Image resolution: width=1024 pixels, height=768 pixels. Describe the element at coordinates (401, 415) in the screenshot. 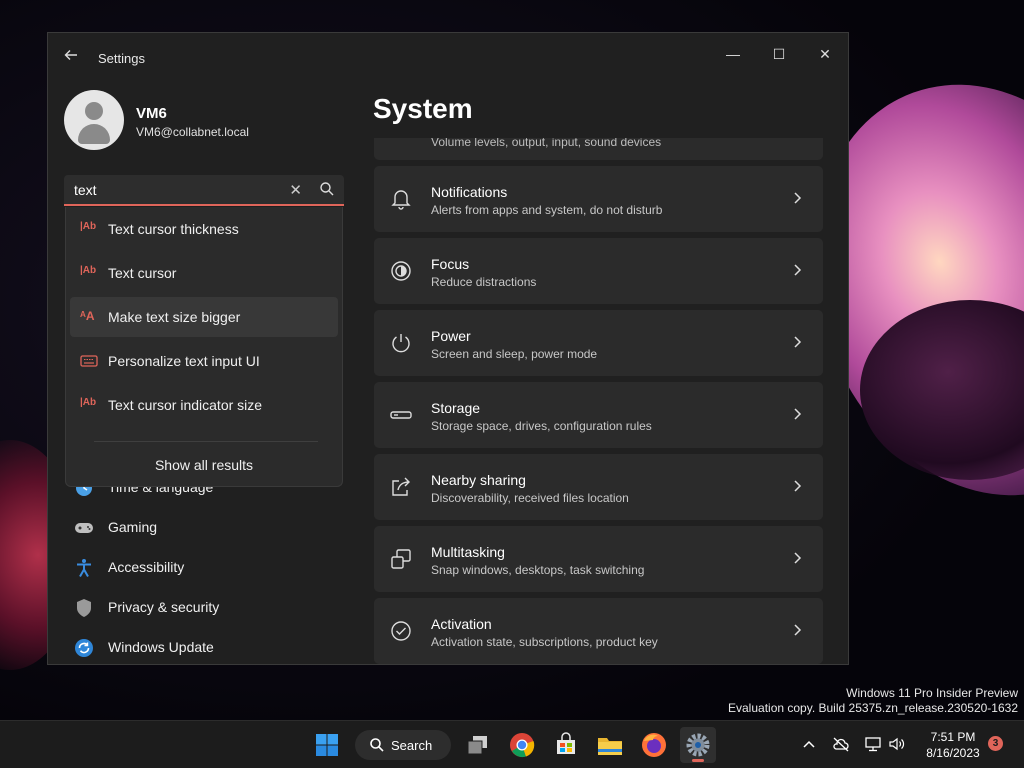

I see `storage-icon` at that location.